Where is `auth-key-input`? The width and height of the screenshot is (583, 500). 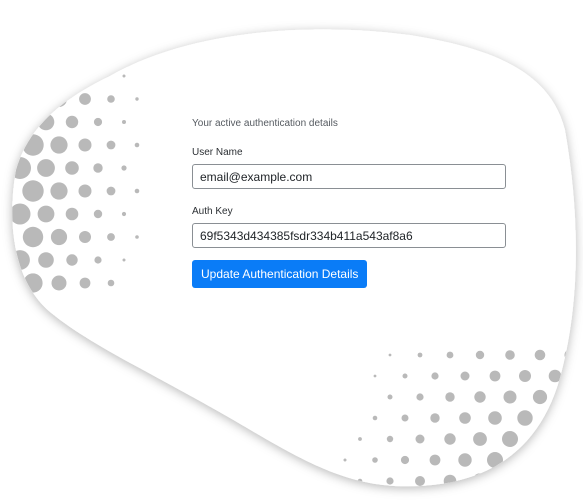 auth-key-input is located at coordinates (349, 235).